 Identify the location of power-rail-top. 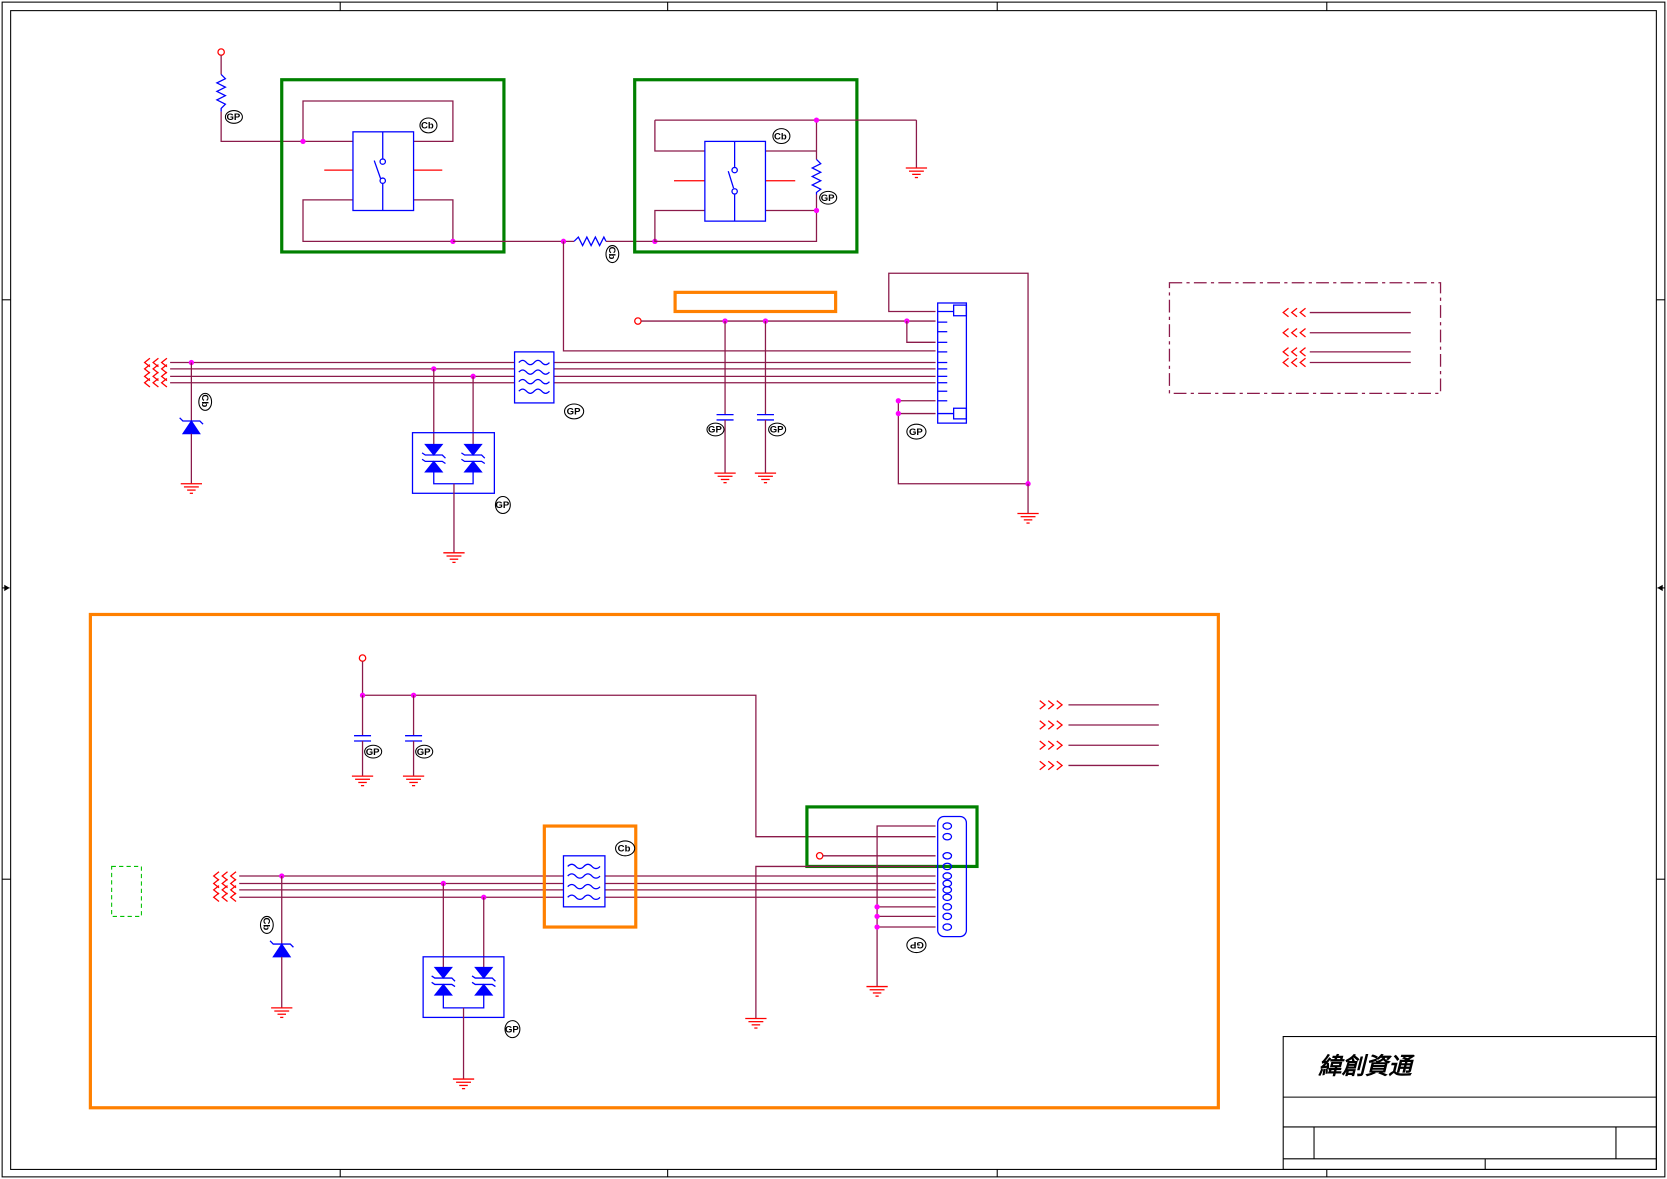
(785, 330).